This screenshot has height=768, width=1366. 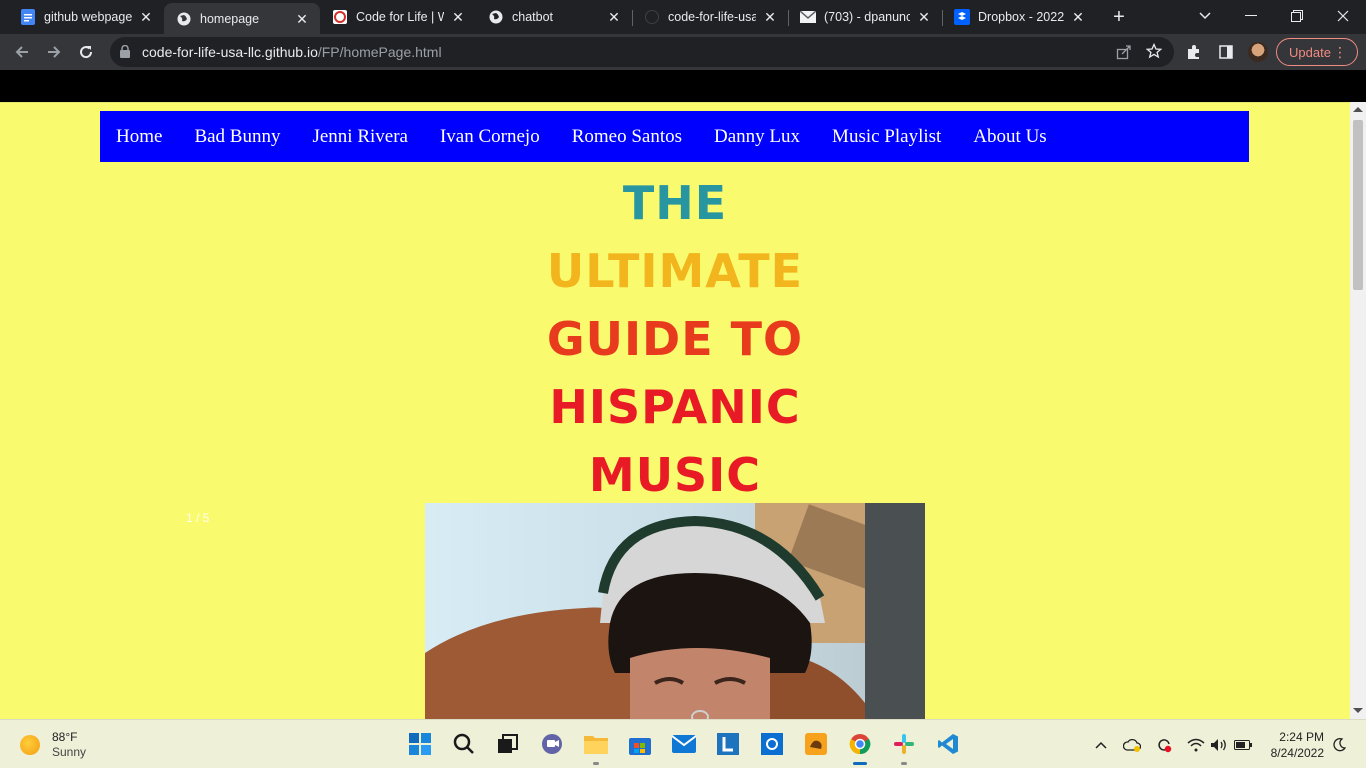 What do you see at coordinates (22, 52) in the screenshot?
I see `back-button` at bounding box center [22, 52].